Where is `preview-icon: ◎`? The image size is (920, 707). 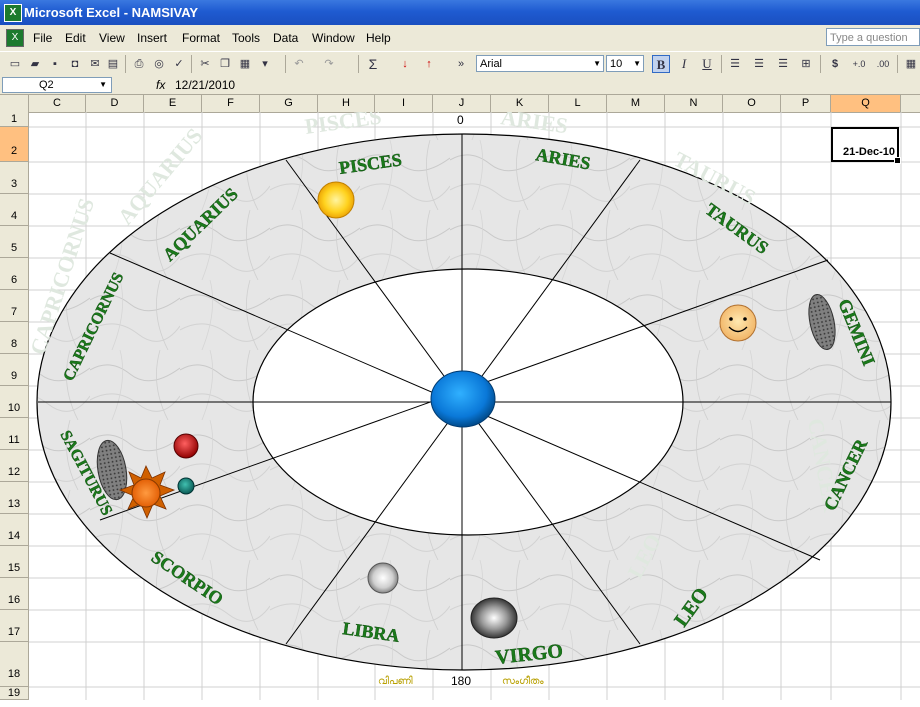
preview-icon: ◎ is located at coordinates (159, 64).